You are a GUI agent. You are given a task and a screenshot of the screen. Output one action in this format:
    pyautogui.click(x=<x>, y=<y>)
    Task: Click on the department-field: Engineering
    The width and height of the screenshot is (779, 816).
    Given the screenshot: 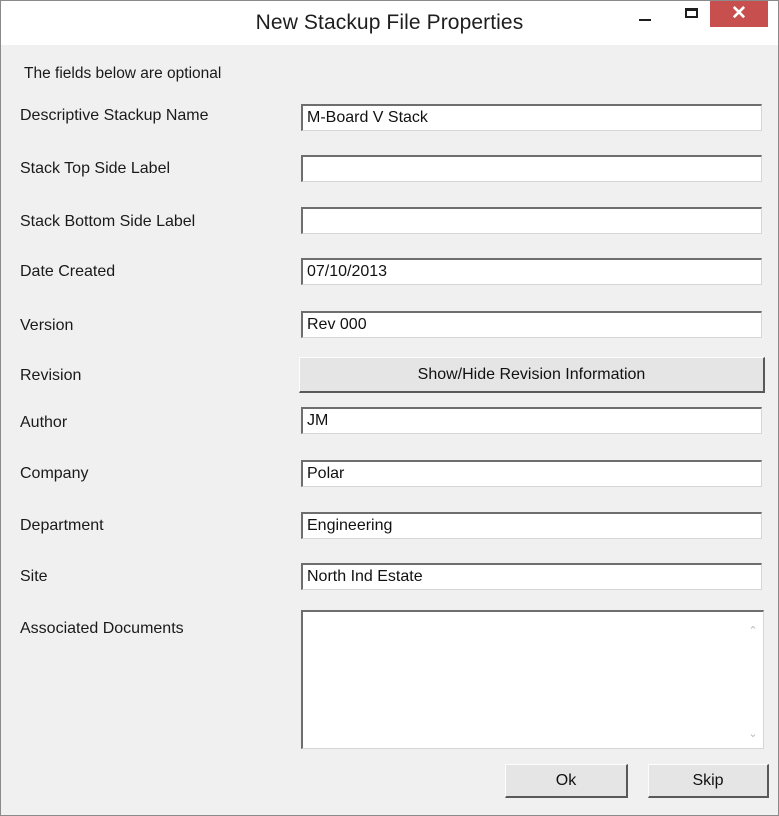 What is the action you would take?
    pyautogui.click(x=531, y=525)
    